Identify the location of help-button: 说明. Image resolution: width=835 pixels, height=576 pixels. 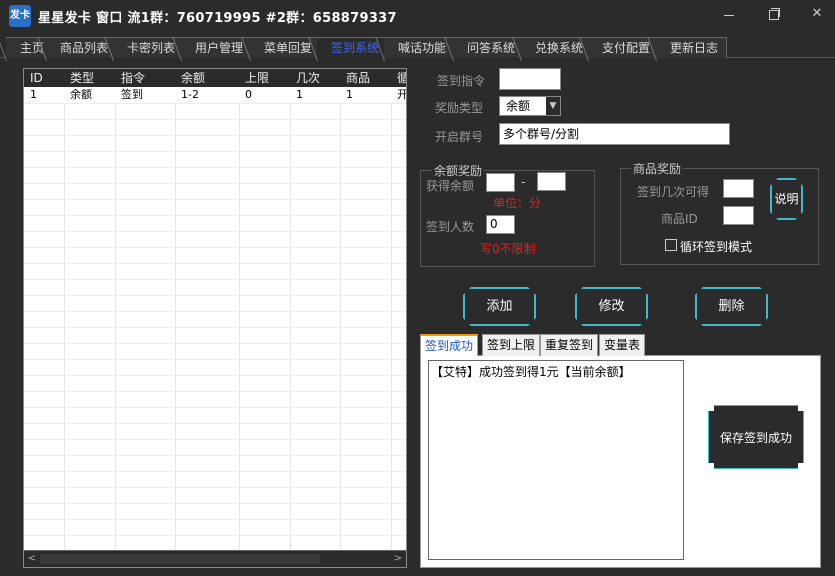
(786, 199).